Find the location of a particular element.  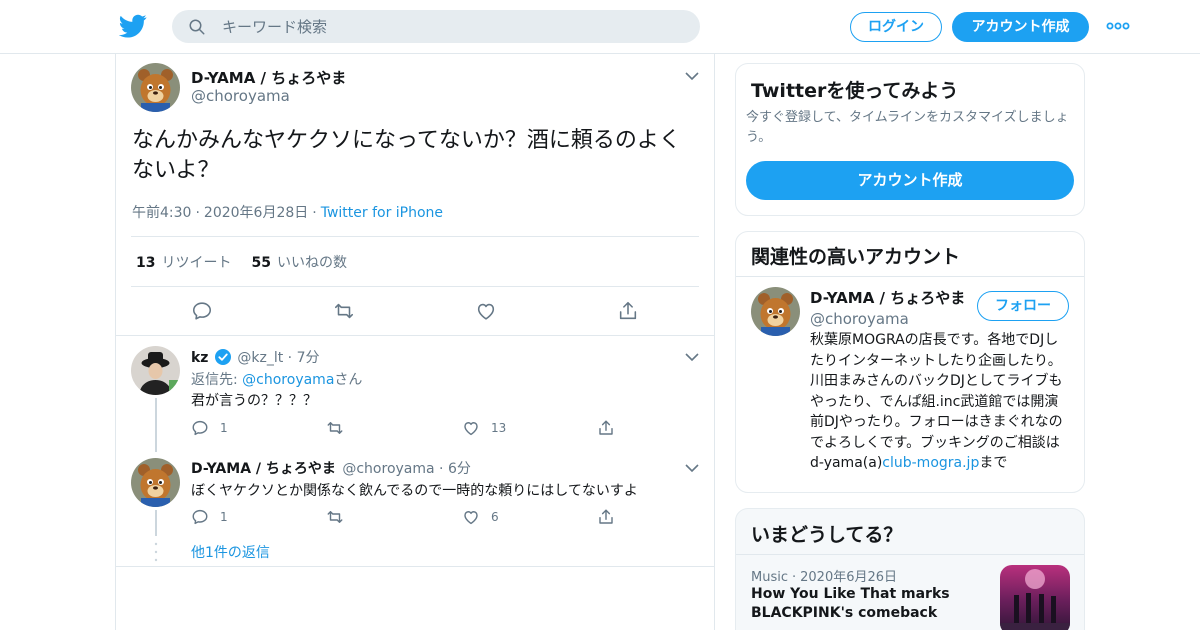

reply-text: ぼくヤケクソとか関係なく飲んでるので一時的な頼りにはしてないすよ is located at coordinates (414, 491).